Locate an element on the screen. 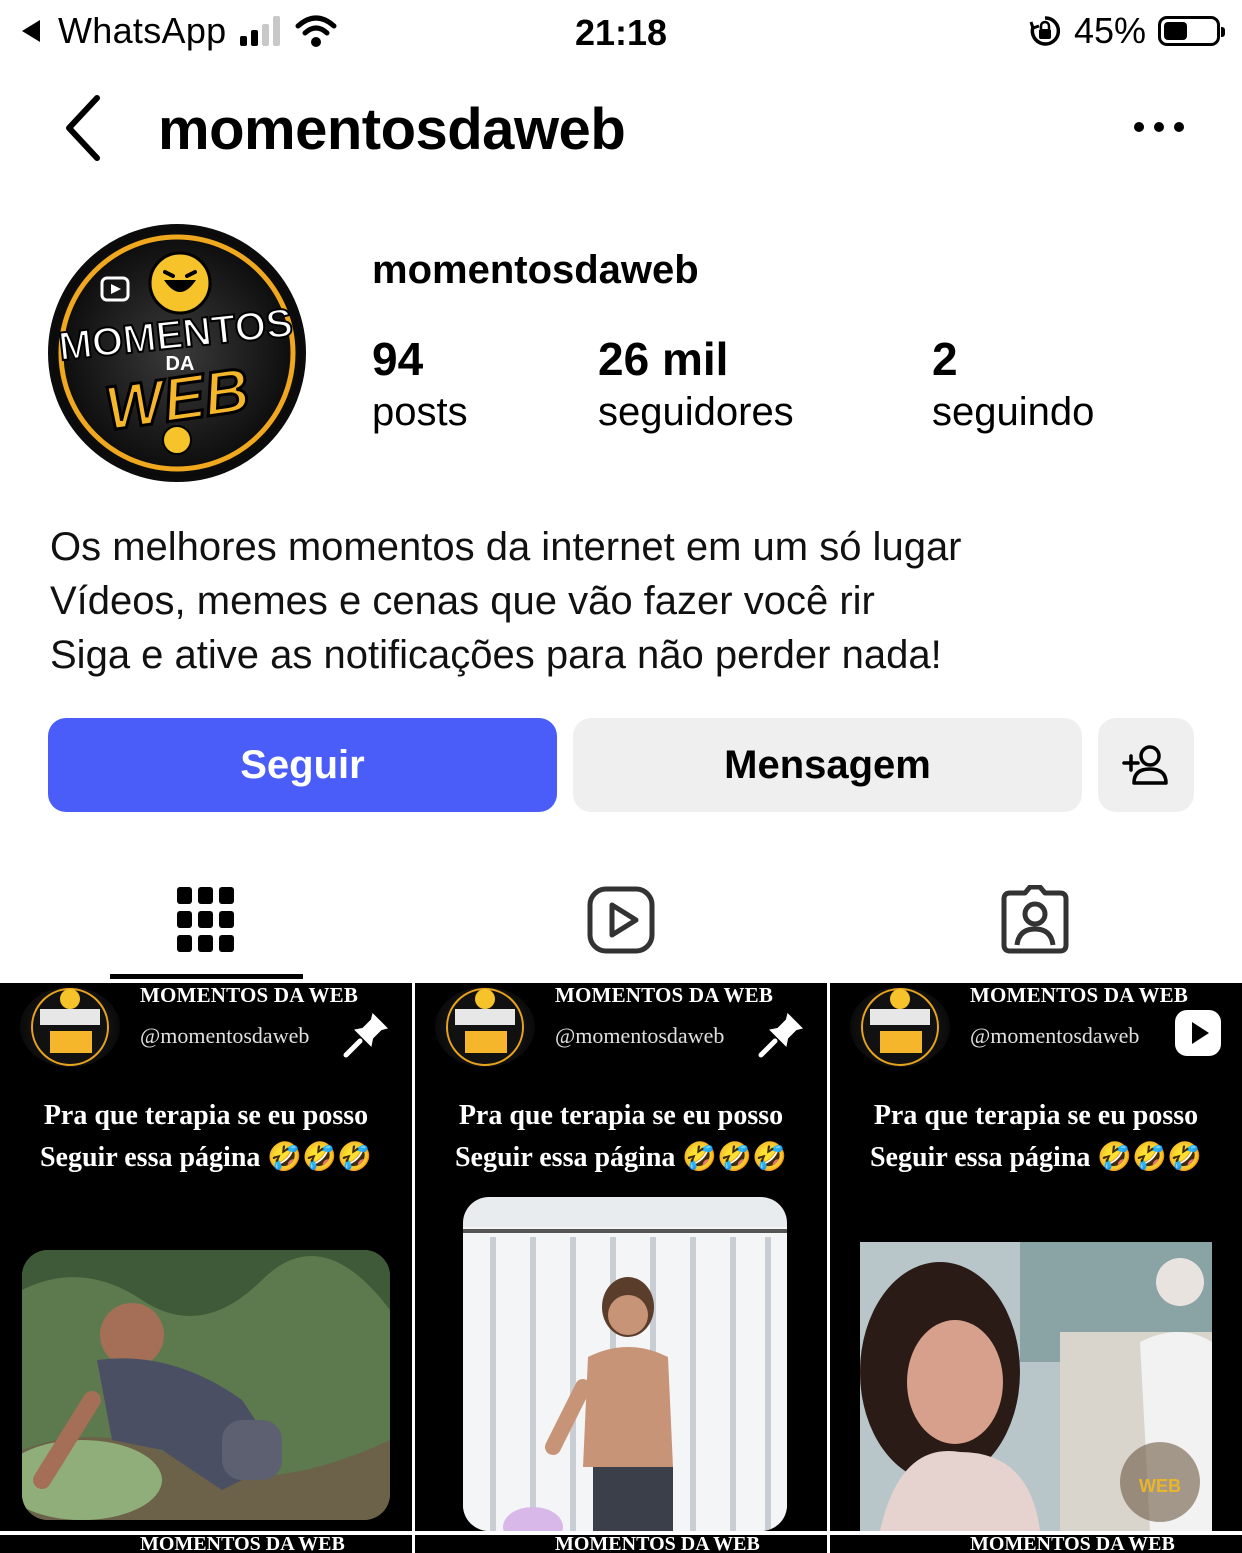  stat-posts-label: posts is located at coordinates (420, 412).